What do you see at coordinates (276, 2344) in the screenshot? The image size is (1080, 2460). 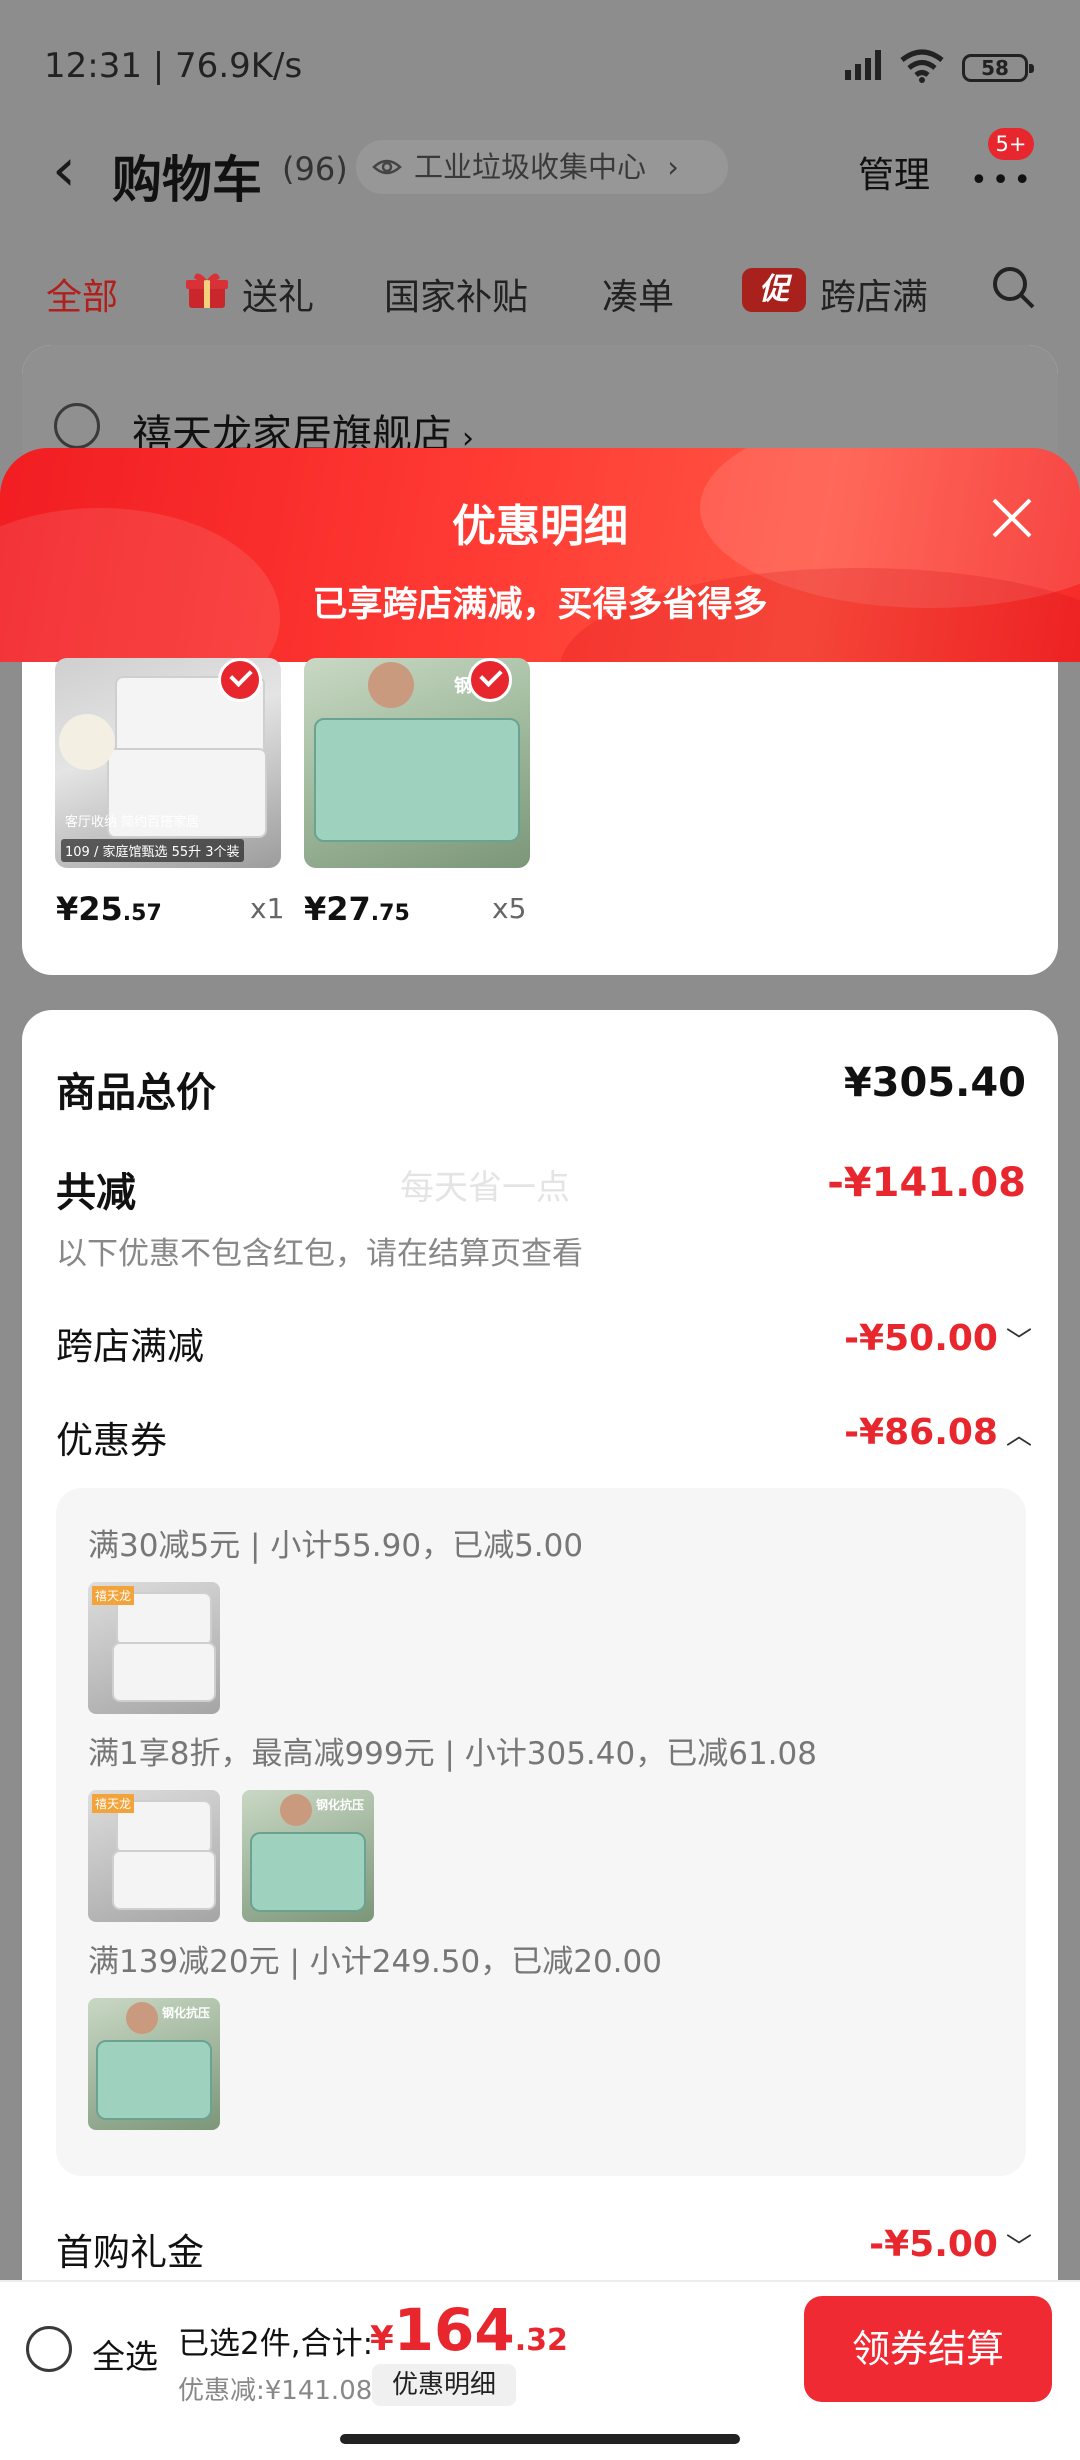 I see `selected-summary: 已选2件,合计:` at bounding box center [276, 2344].